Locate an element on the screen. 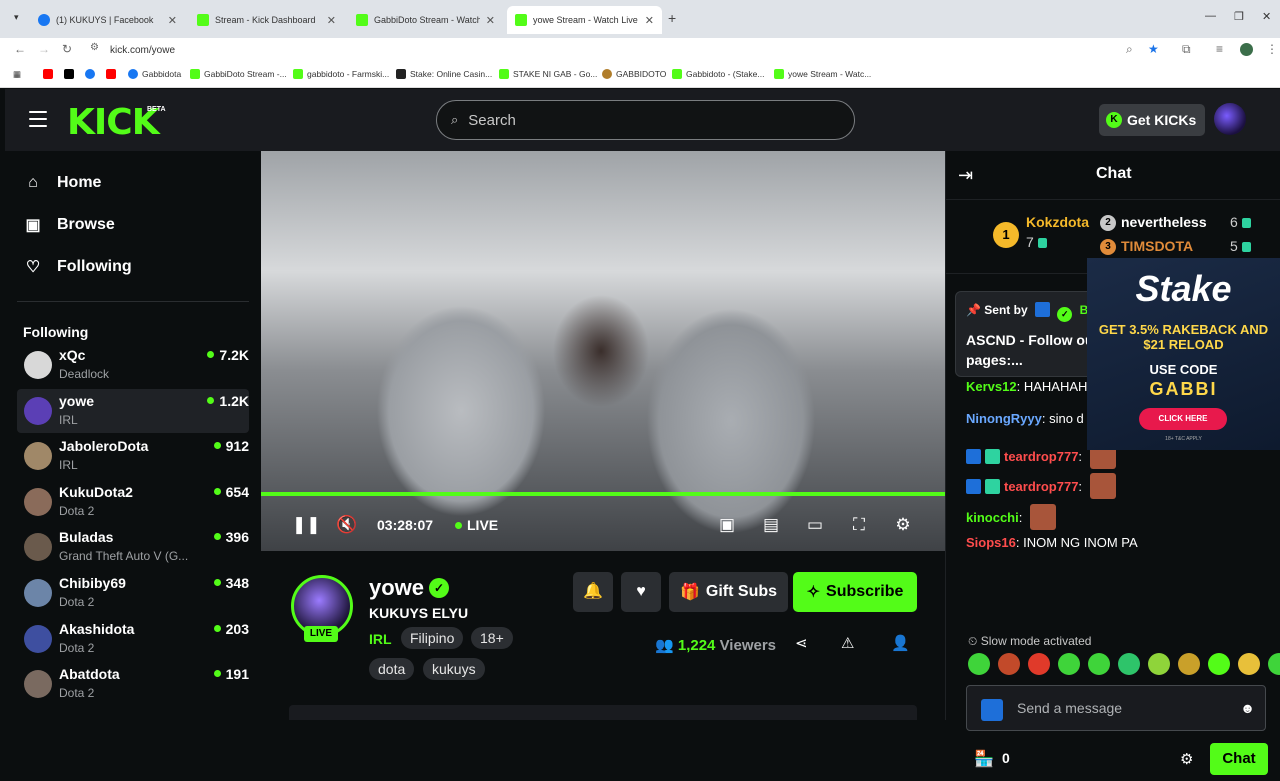 The width and height of the screenshot is (1280, 781). maximize-icon: ❐ is located at coordinates (1239, 16).